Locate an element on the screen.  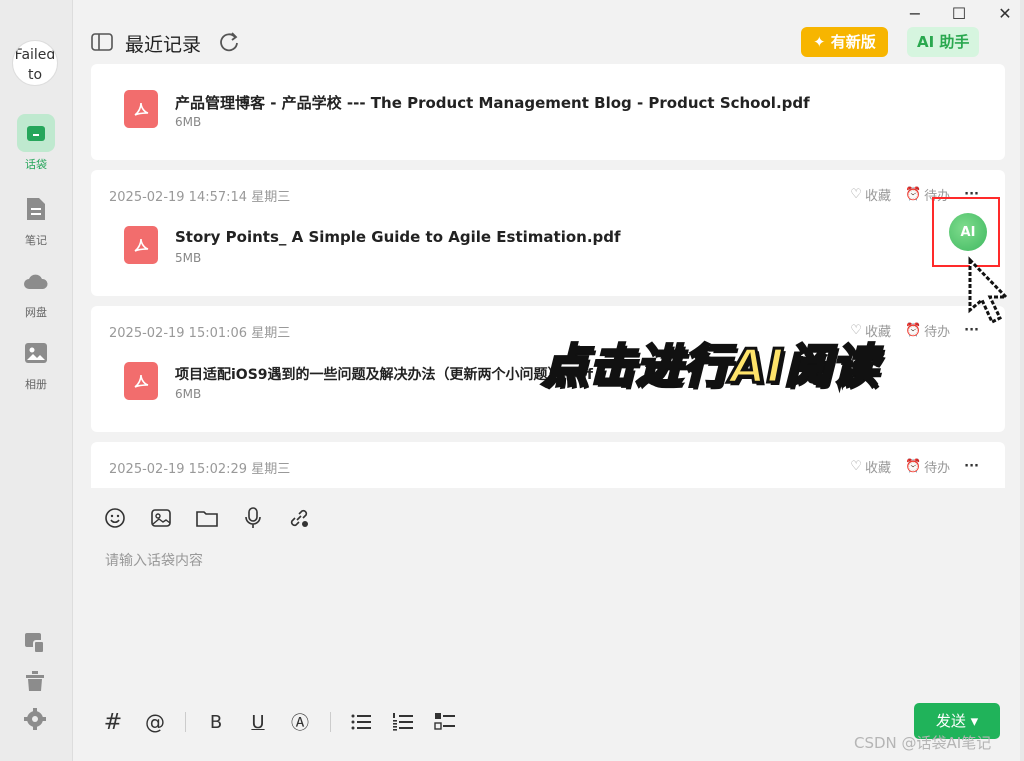
sidebar-item-huadai: 话袋 is located at coordinates (36, 143).